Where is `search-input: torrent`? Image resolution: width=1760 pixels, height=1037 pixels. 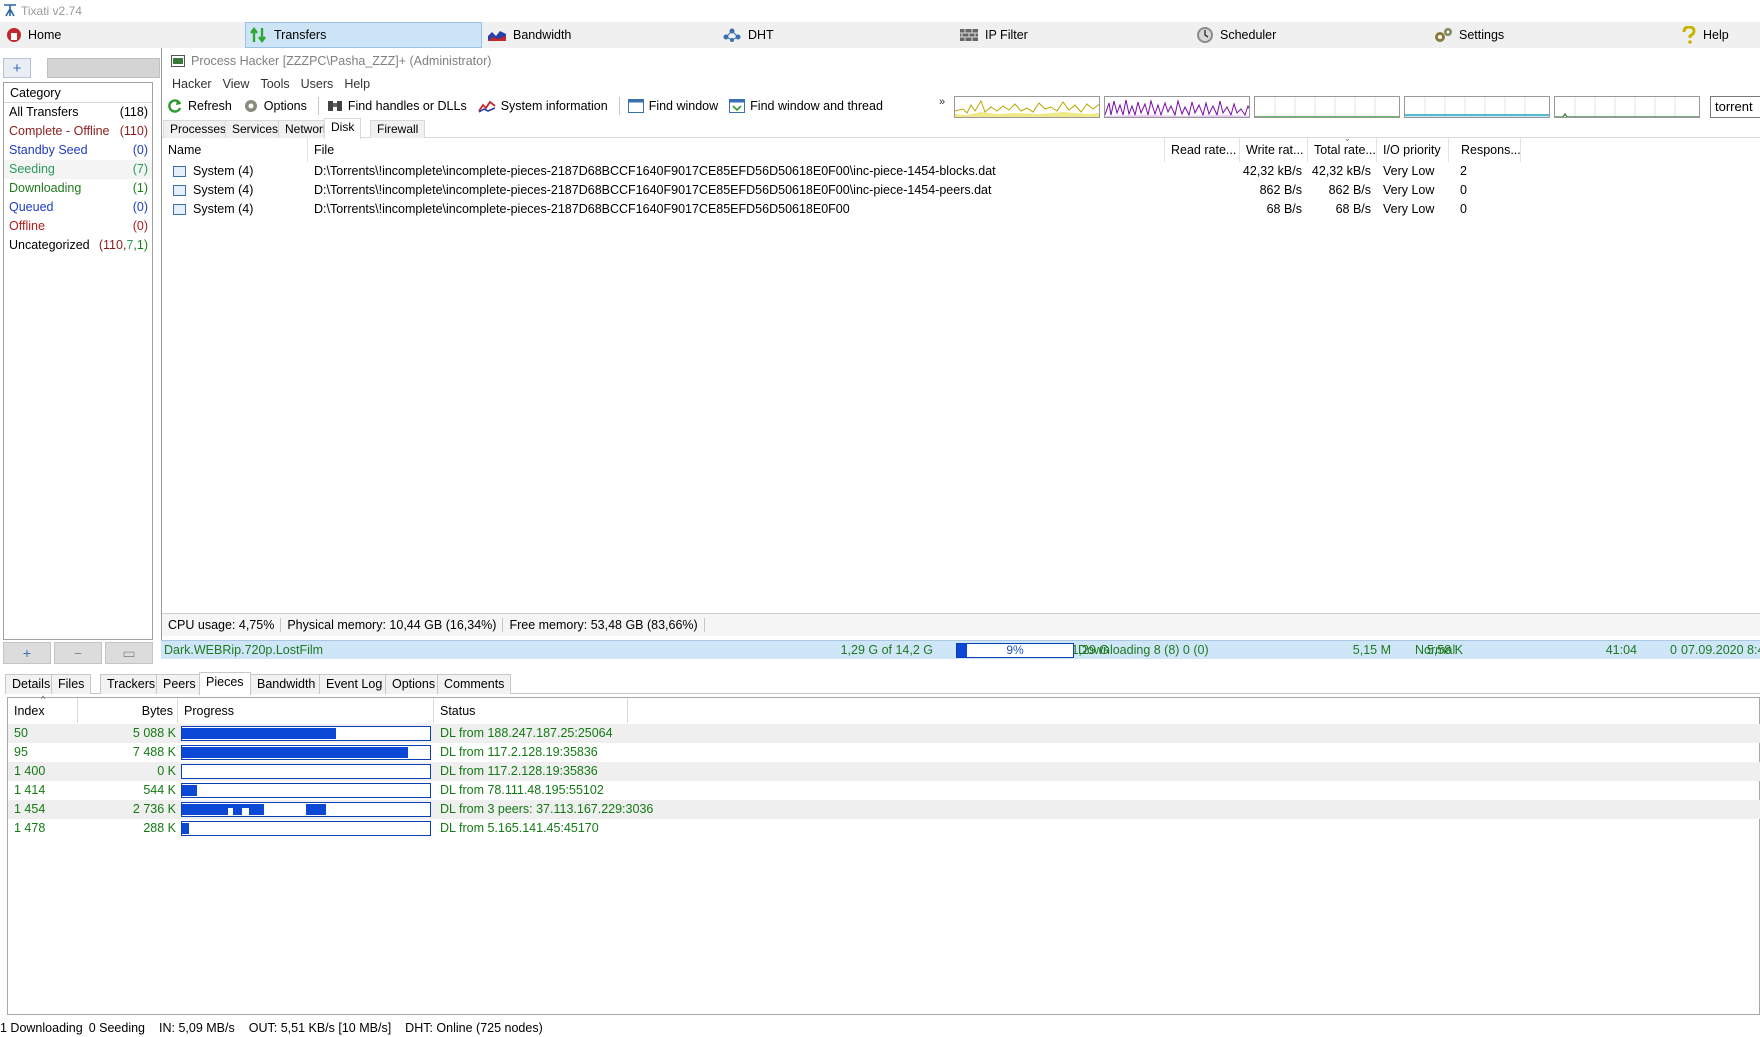
search-input: torrent is located at coordinates (1735, 107).